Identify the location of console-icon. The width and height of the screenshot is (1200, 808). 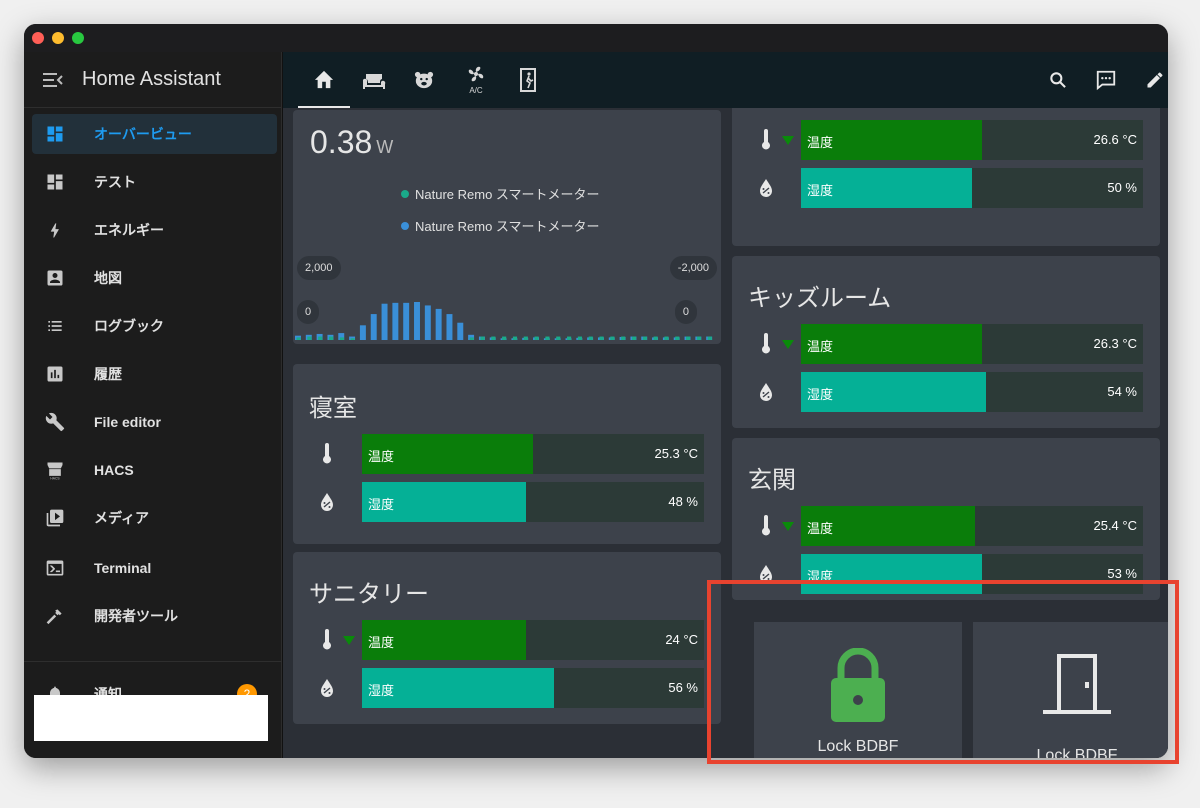
(55, 568).